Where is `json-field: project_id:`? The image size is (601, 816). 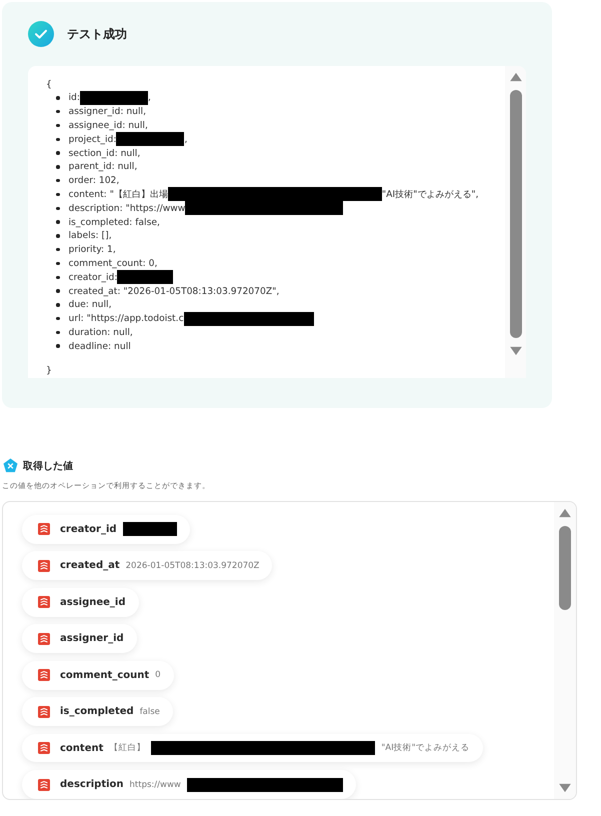 json-field: project_id: is located at coordinates (92, 139).